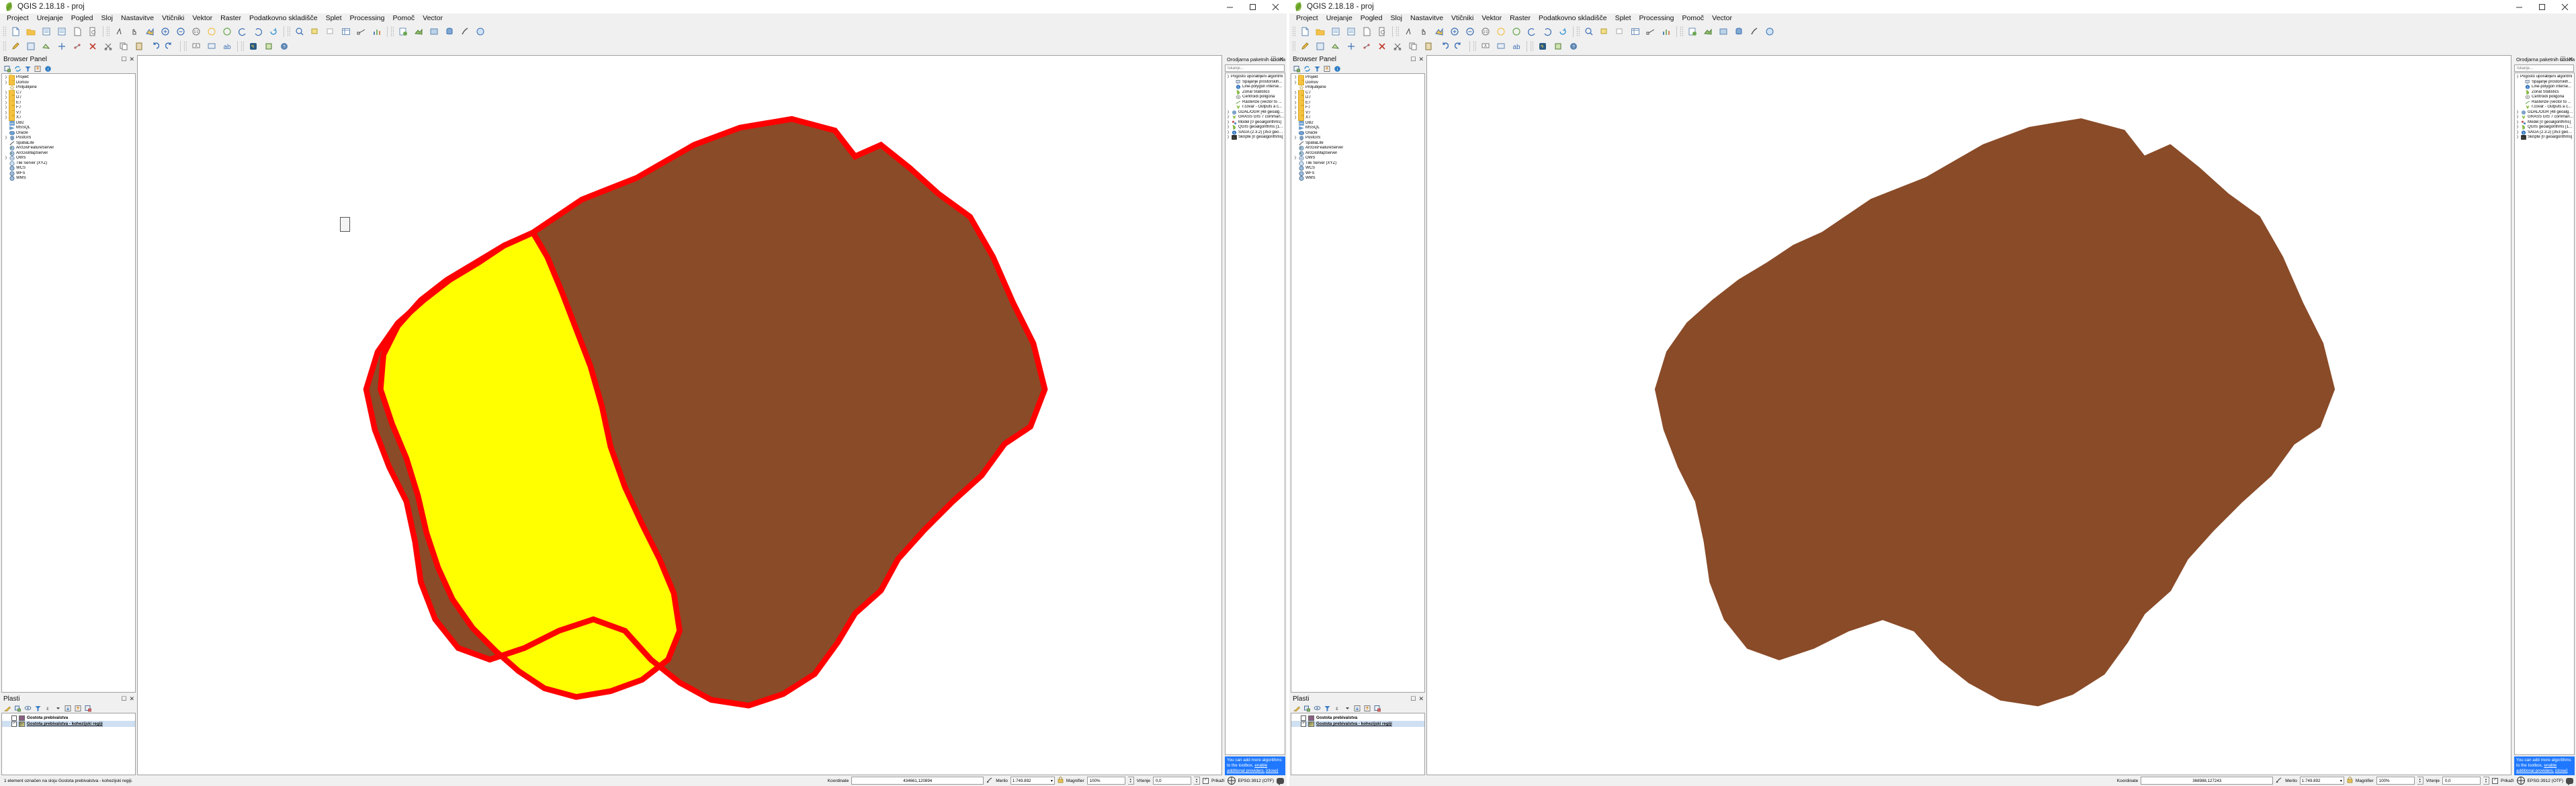  I want to click on magnifier-input: 100%, so click(2395, 781).